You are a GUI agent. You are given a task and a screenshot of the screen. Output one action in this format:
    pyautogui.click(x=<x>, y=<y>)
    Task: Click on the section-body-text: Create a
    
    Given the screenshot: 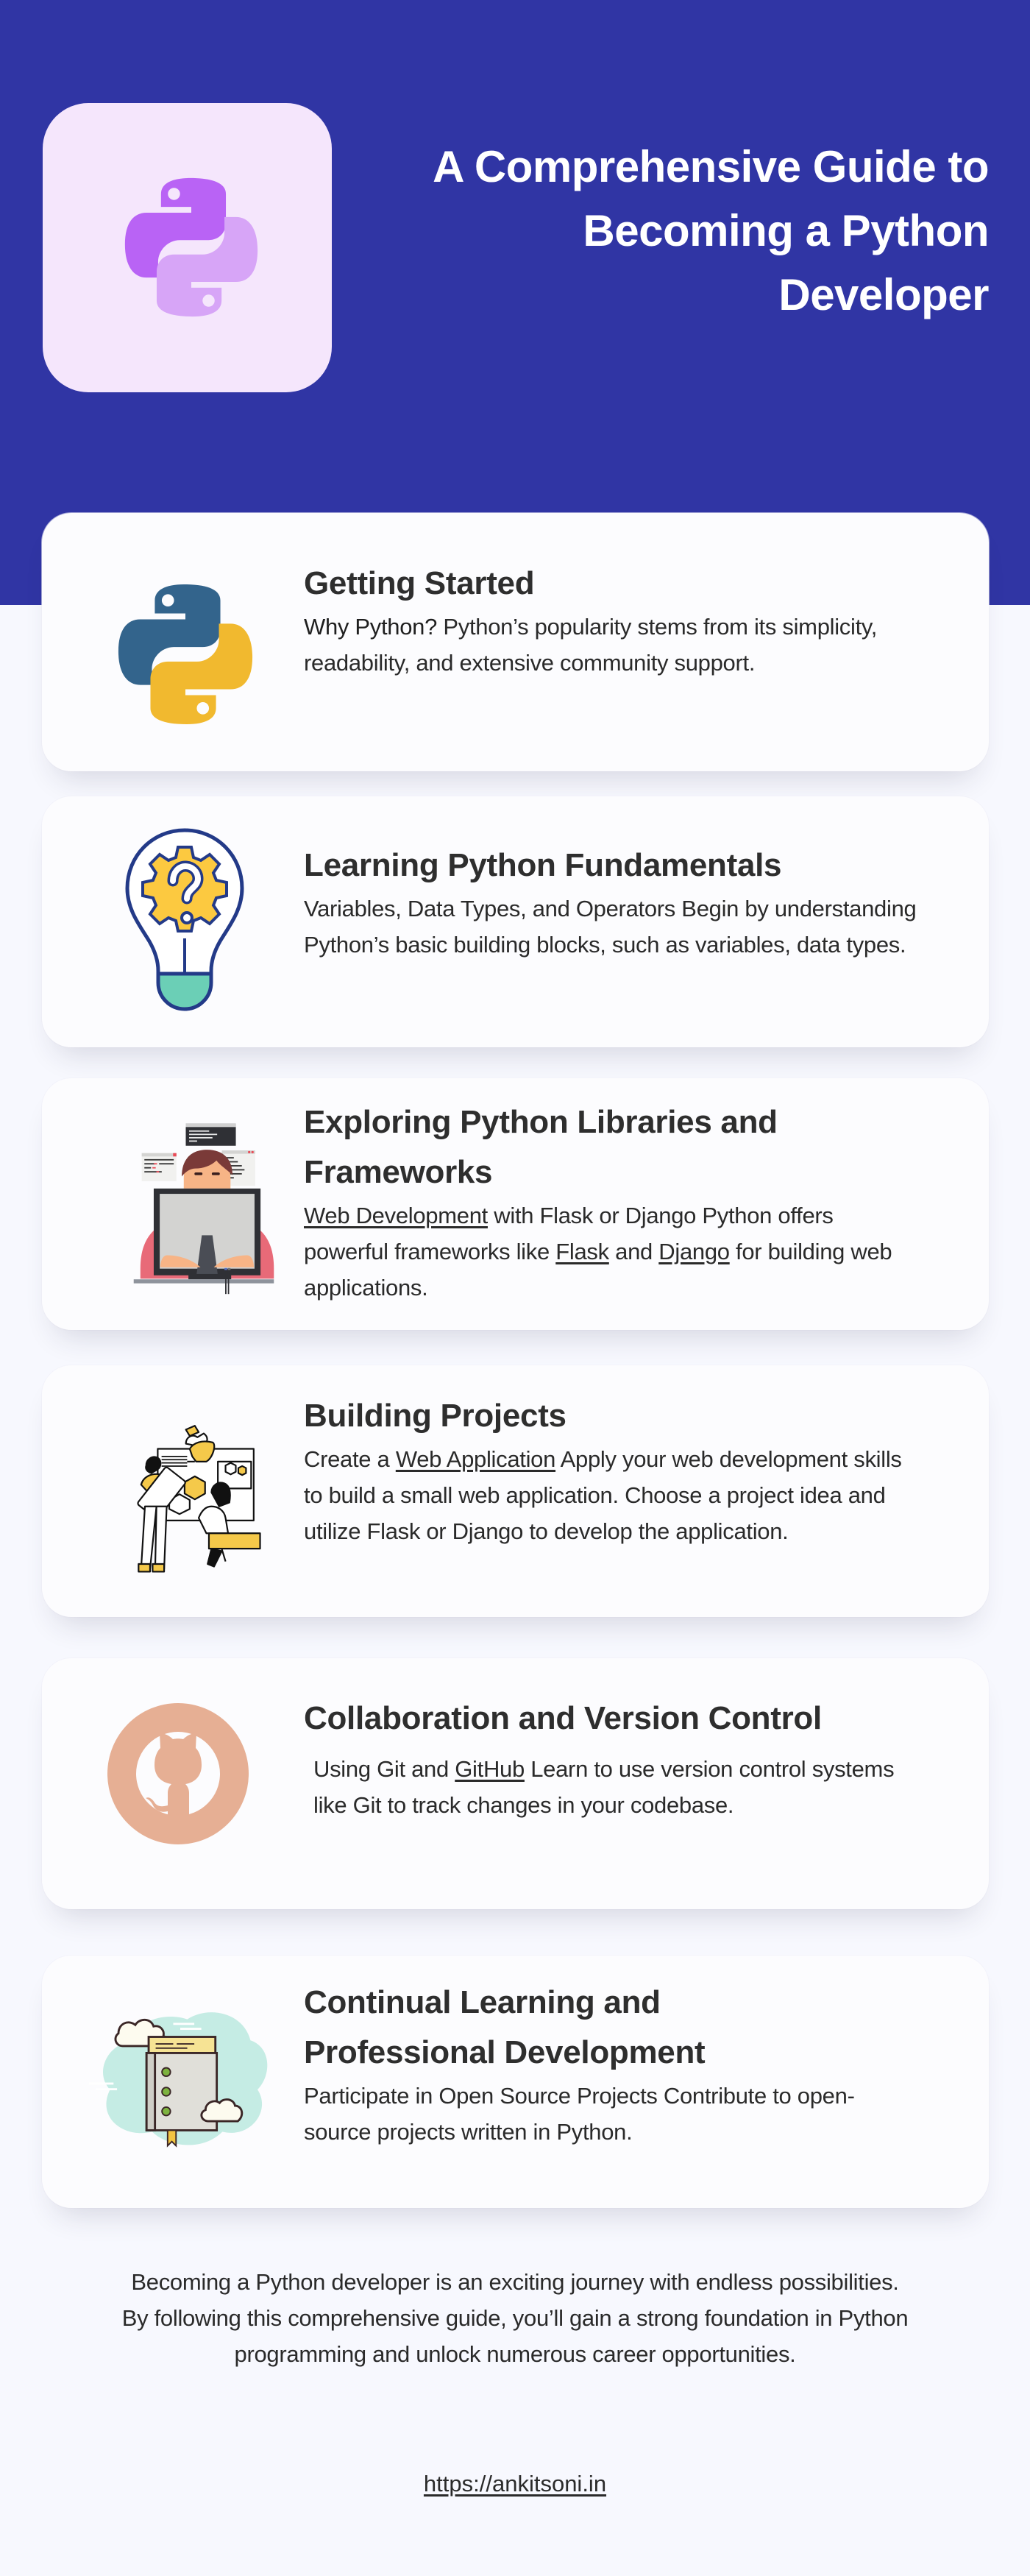 What is the action you would take?
    pyautogui.click(x=350, y=1459)
    